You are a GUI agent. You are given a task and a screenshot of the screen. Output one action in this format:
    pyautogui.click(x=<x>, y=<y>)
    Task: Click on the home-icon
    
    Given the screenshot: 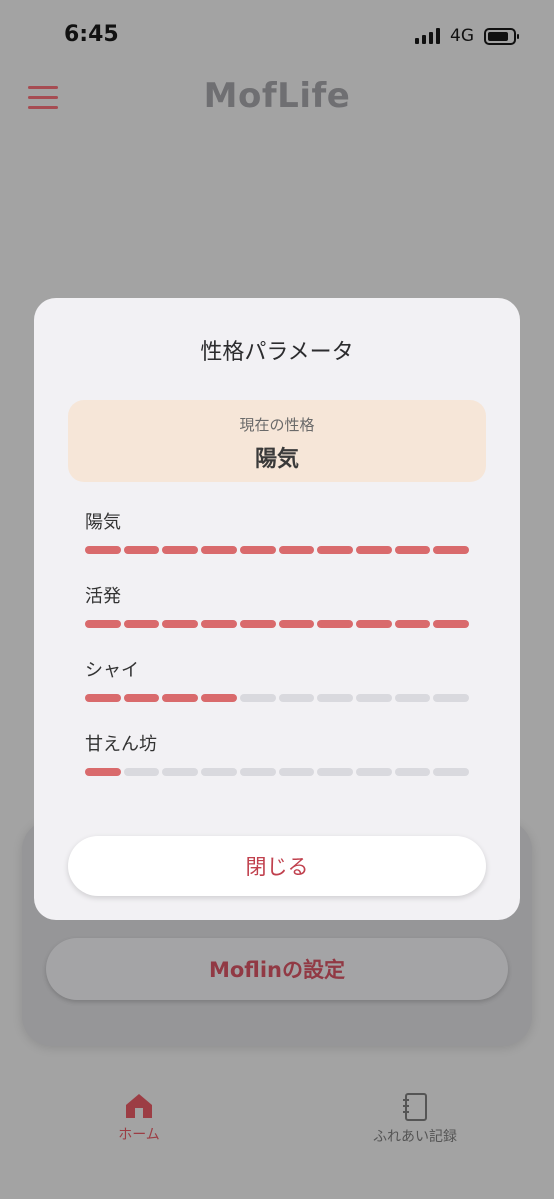 What is the action you would take?
    pyautogui.click(x=139, y=1106)
    